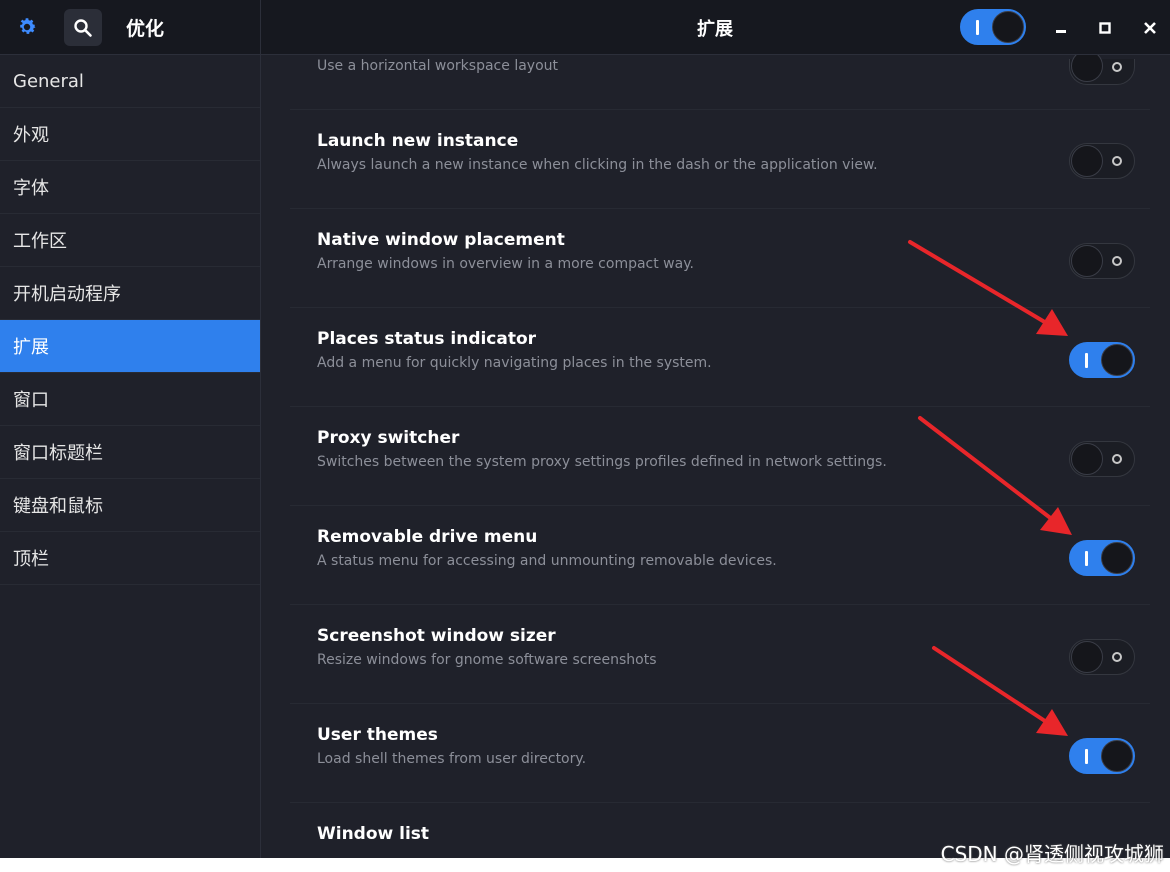 The width and height of the screenshot is (1170, 872). What do you see at coordinates (130, 558) in the screenshot?
I see `sidebar-item-top-bar: 顶栏` at bounding box center [130, 558].